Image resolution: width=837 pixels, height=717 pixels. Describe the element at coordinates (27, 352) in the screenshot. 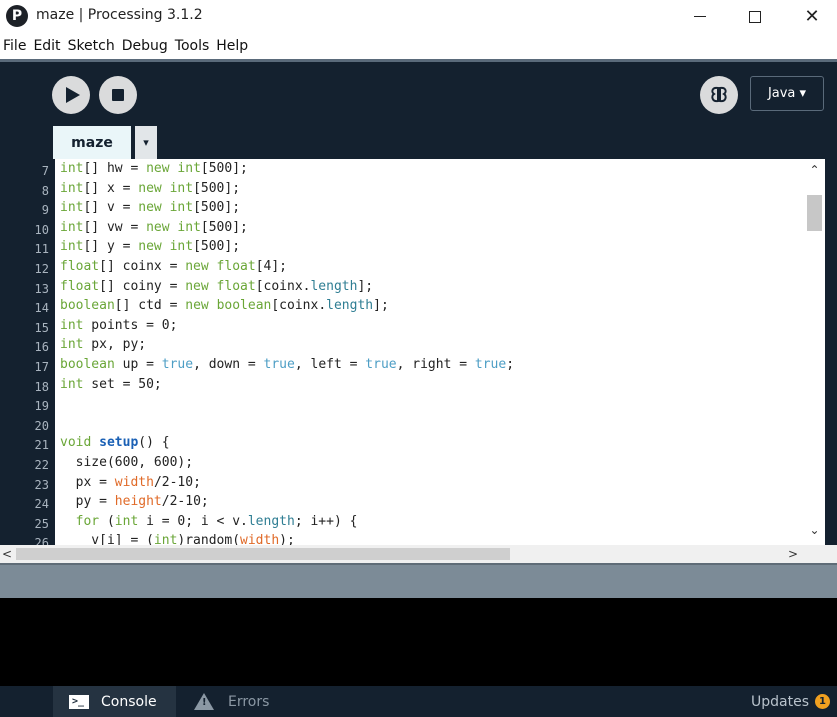

I see `line-number-gutter: 7 8 9 10 11 12 13 14 15 16 17 18 19 20 21 22 23 24 25 26` at that location.